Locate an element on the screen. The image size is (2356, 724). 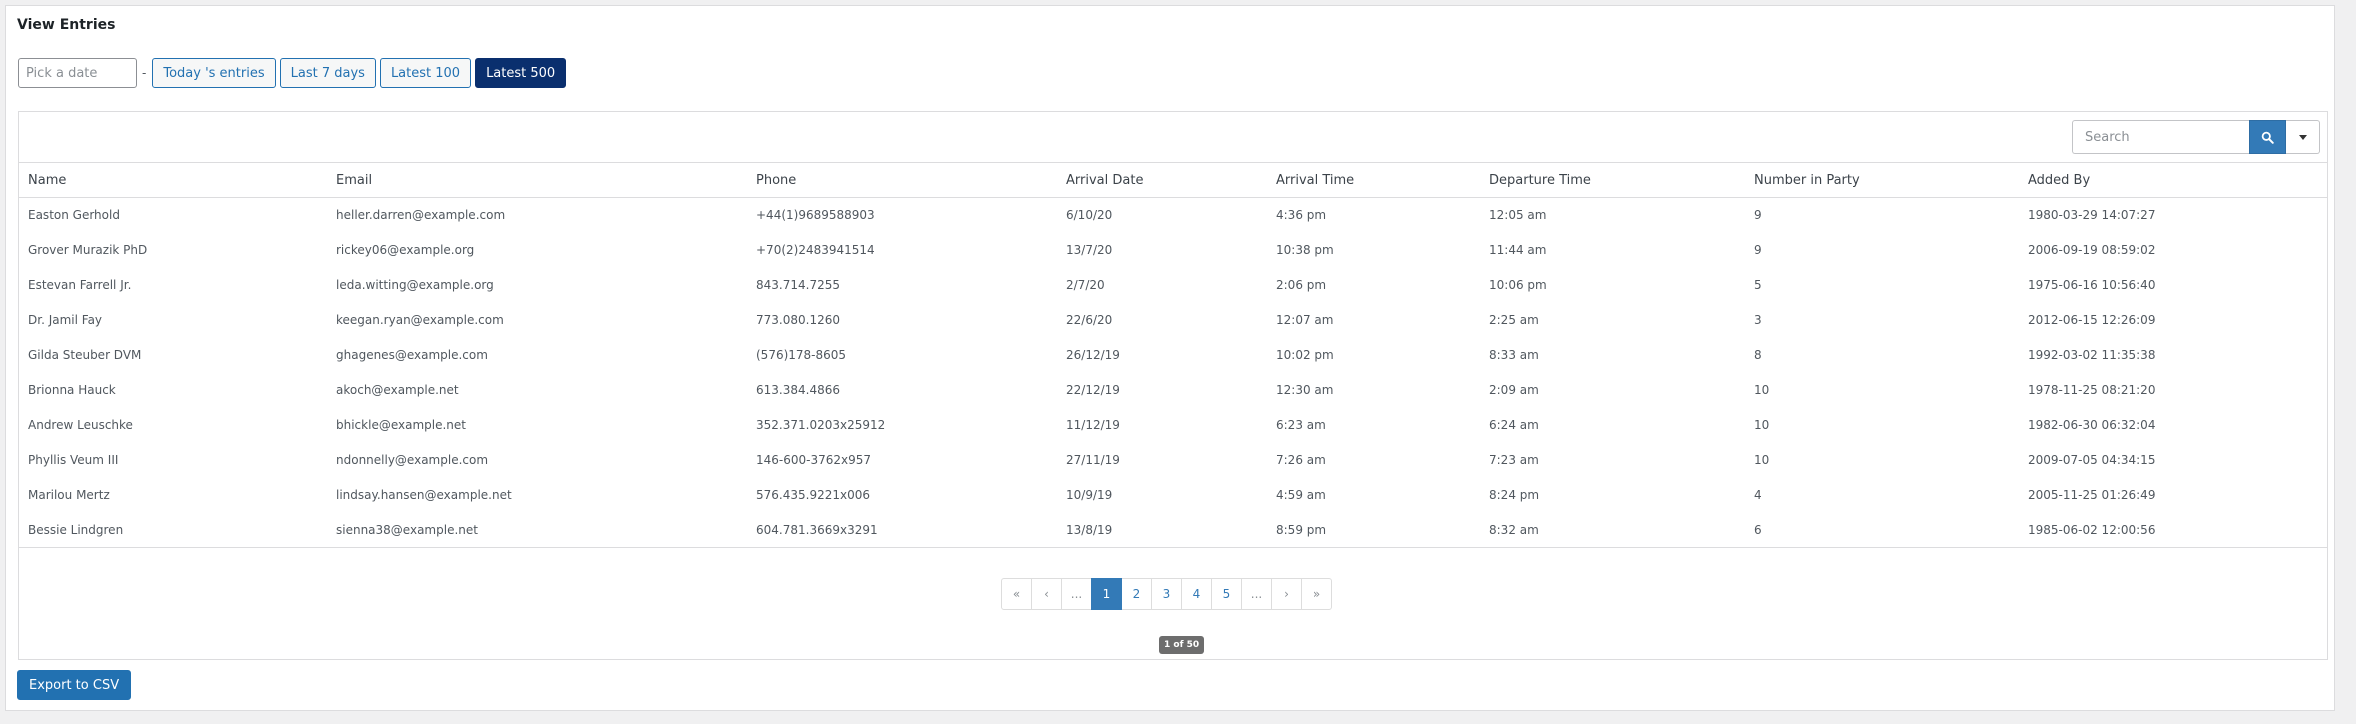
cell-email: leda.witting@example.org is located at coordinates (415, 285).